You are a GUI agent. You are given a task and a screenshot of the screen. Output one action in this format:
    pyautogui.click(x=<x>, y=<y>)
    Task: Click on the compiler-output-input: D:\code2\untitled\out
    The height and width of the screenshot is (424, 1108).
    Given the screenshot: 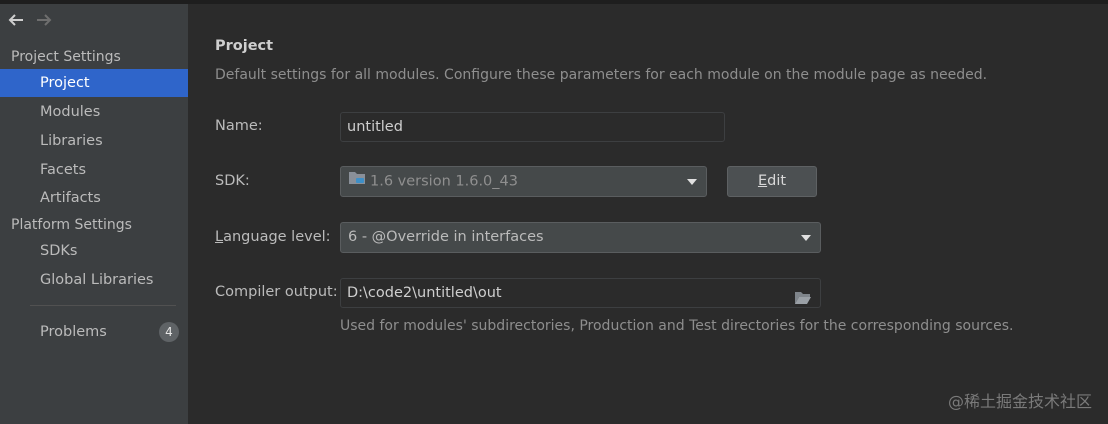 What is the action you would take?
    pyautogui.click(x=580, y=293)
    